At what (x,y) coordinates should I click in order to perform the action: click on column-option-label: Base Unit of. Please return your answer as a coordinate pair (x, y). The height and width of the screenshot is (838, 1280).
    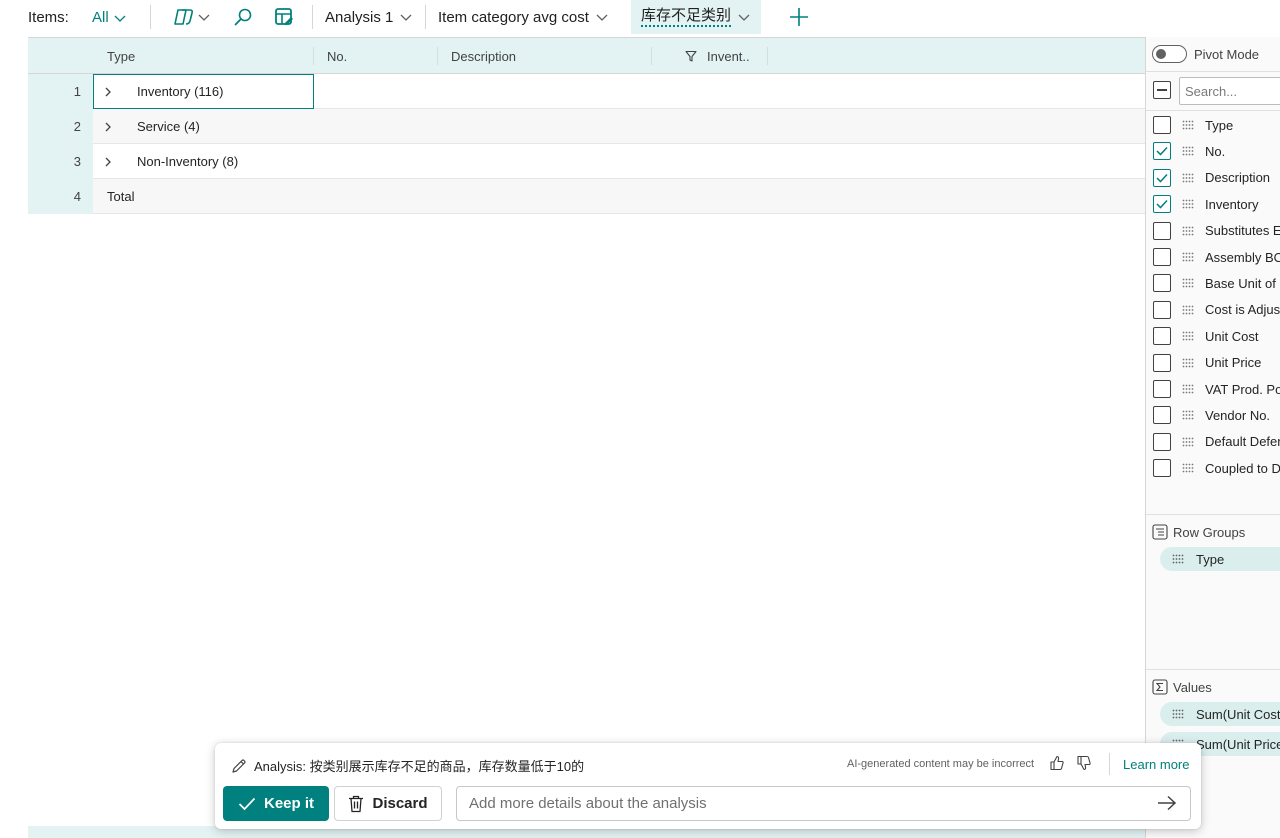
    Looking at the image, I should click on (1240, 283).